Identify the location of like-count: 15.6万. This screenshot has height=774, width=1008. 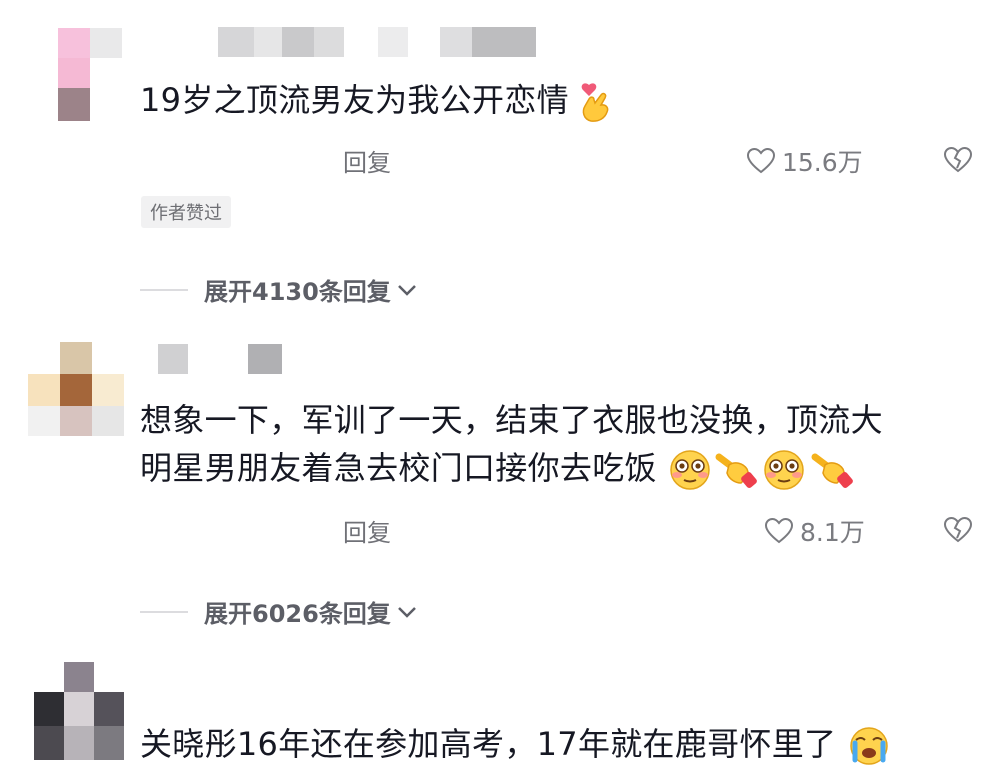
(822, 162).